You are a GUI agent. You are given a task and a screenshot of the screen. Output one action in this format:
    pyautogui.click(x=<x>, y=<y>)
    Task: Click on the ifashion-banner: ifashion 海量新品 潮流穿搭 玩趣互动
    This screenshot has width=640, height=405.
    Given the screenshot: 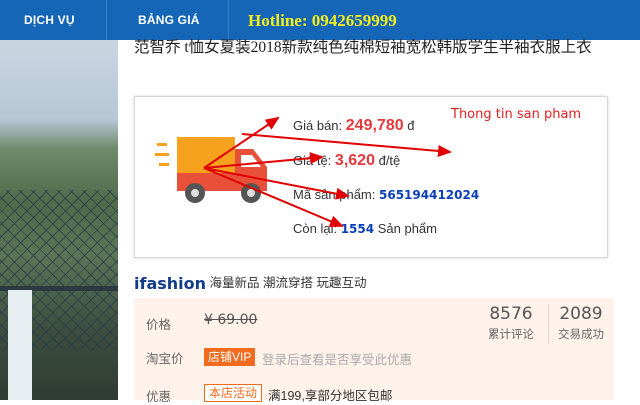 What is the action you would take?
    pyautogui.click(x=250, y=283)
    